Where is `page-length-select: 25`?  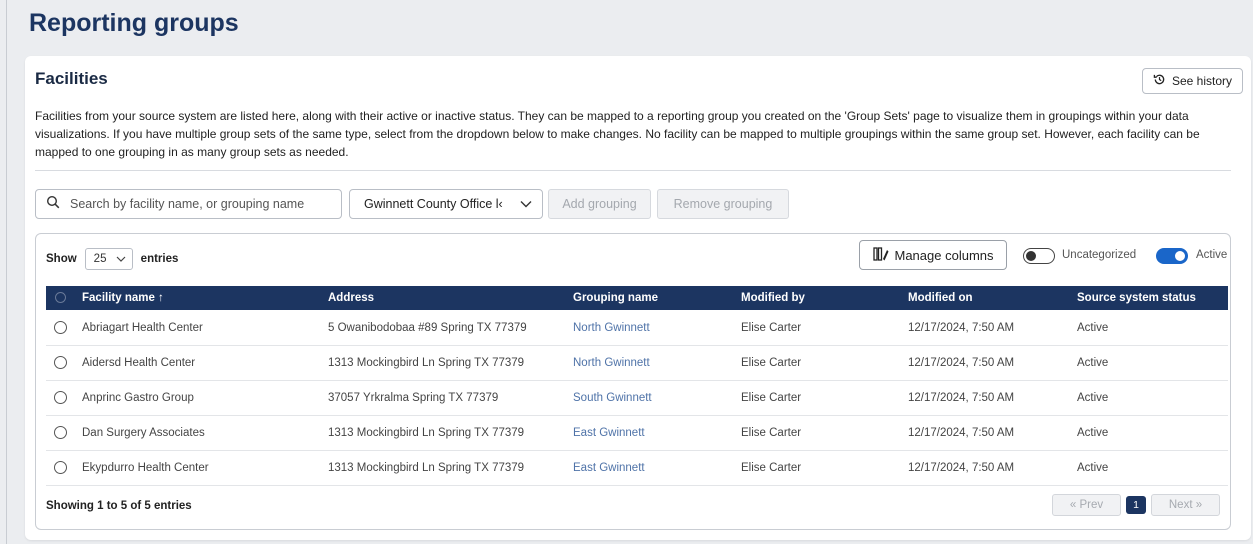 page-length-select: 25 is located at coordinates (108, 259).